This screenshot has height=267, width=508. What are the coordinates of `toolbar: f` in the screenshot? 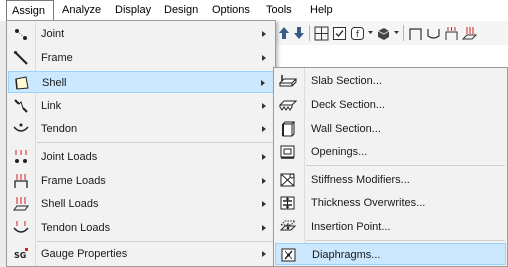 It's located at (390, 33).